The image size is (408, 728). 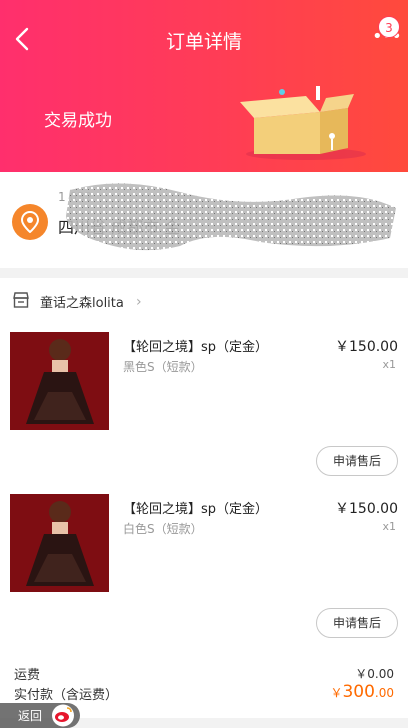 I want to click on weibo-icon, so click(x=63, y=715).